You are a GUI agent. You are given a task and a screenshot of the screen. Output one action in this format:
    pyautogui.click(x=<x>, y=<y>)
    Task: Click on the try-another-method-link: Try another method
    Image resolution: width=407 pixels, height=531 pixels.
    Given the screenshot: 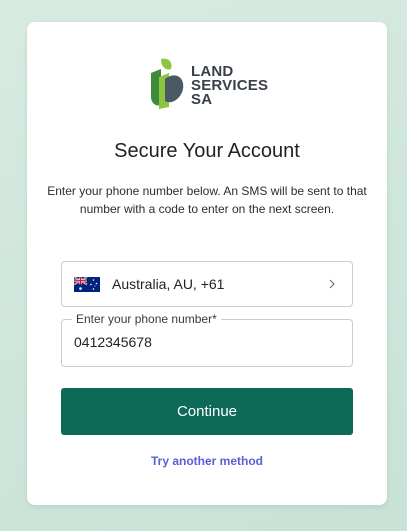 What is the action you would take?
    pyautogui.click(x=207, y=461)
    